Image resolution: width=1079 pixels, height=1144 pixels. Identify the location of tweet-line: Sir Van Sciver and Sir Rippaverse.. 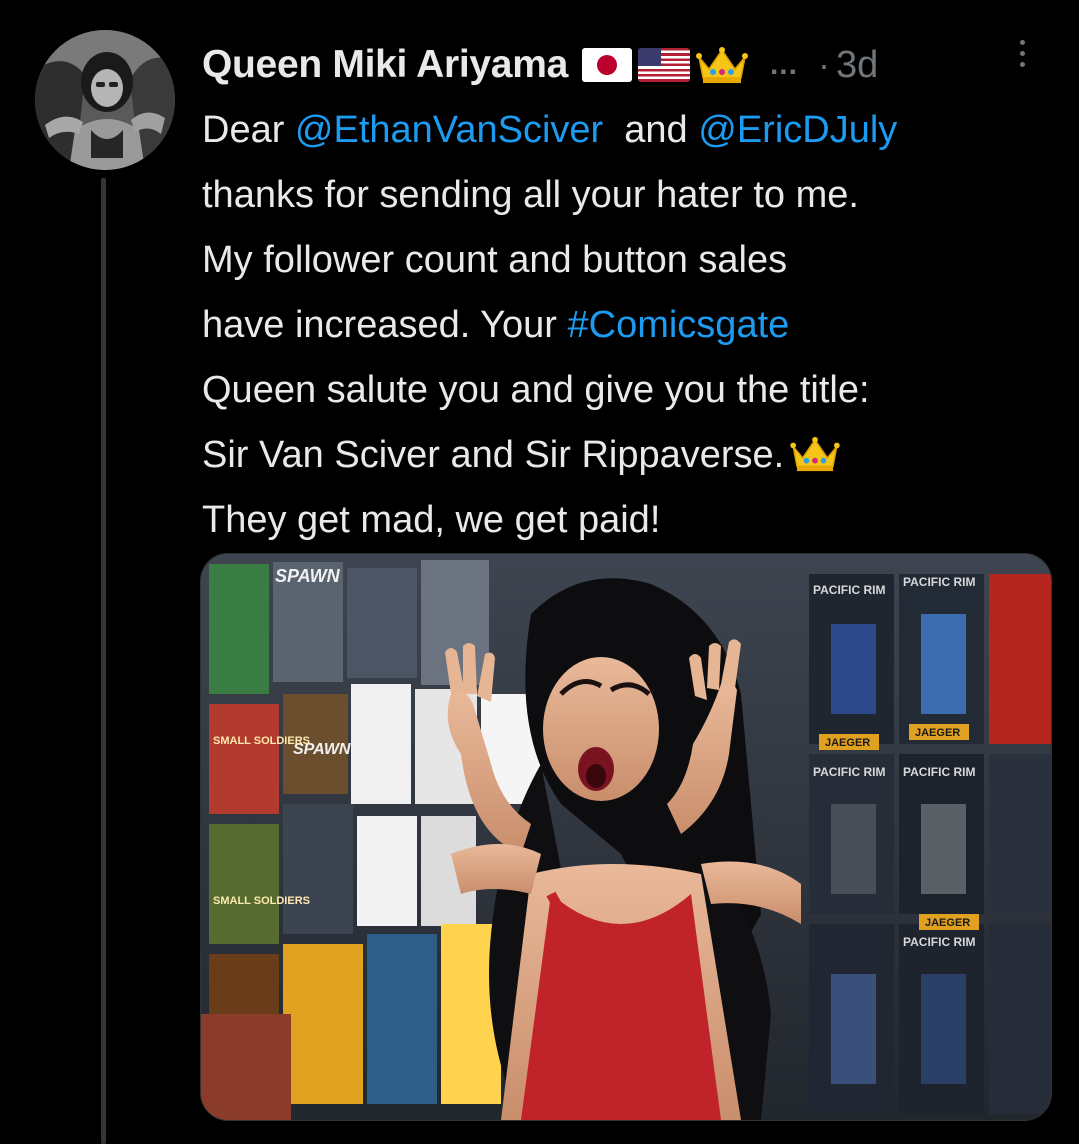
(632, 455).